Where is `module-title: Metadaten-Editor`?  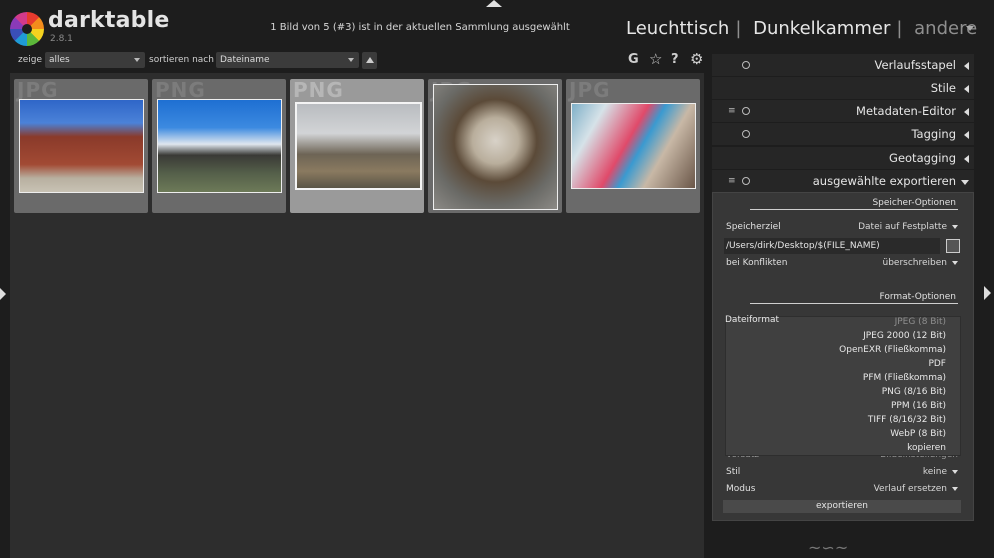
module-title: Metadaten-Editor is located at coordinates (906, 111).